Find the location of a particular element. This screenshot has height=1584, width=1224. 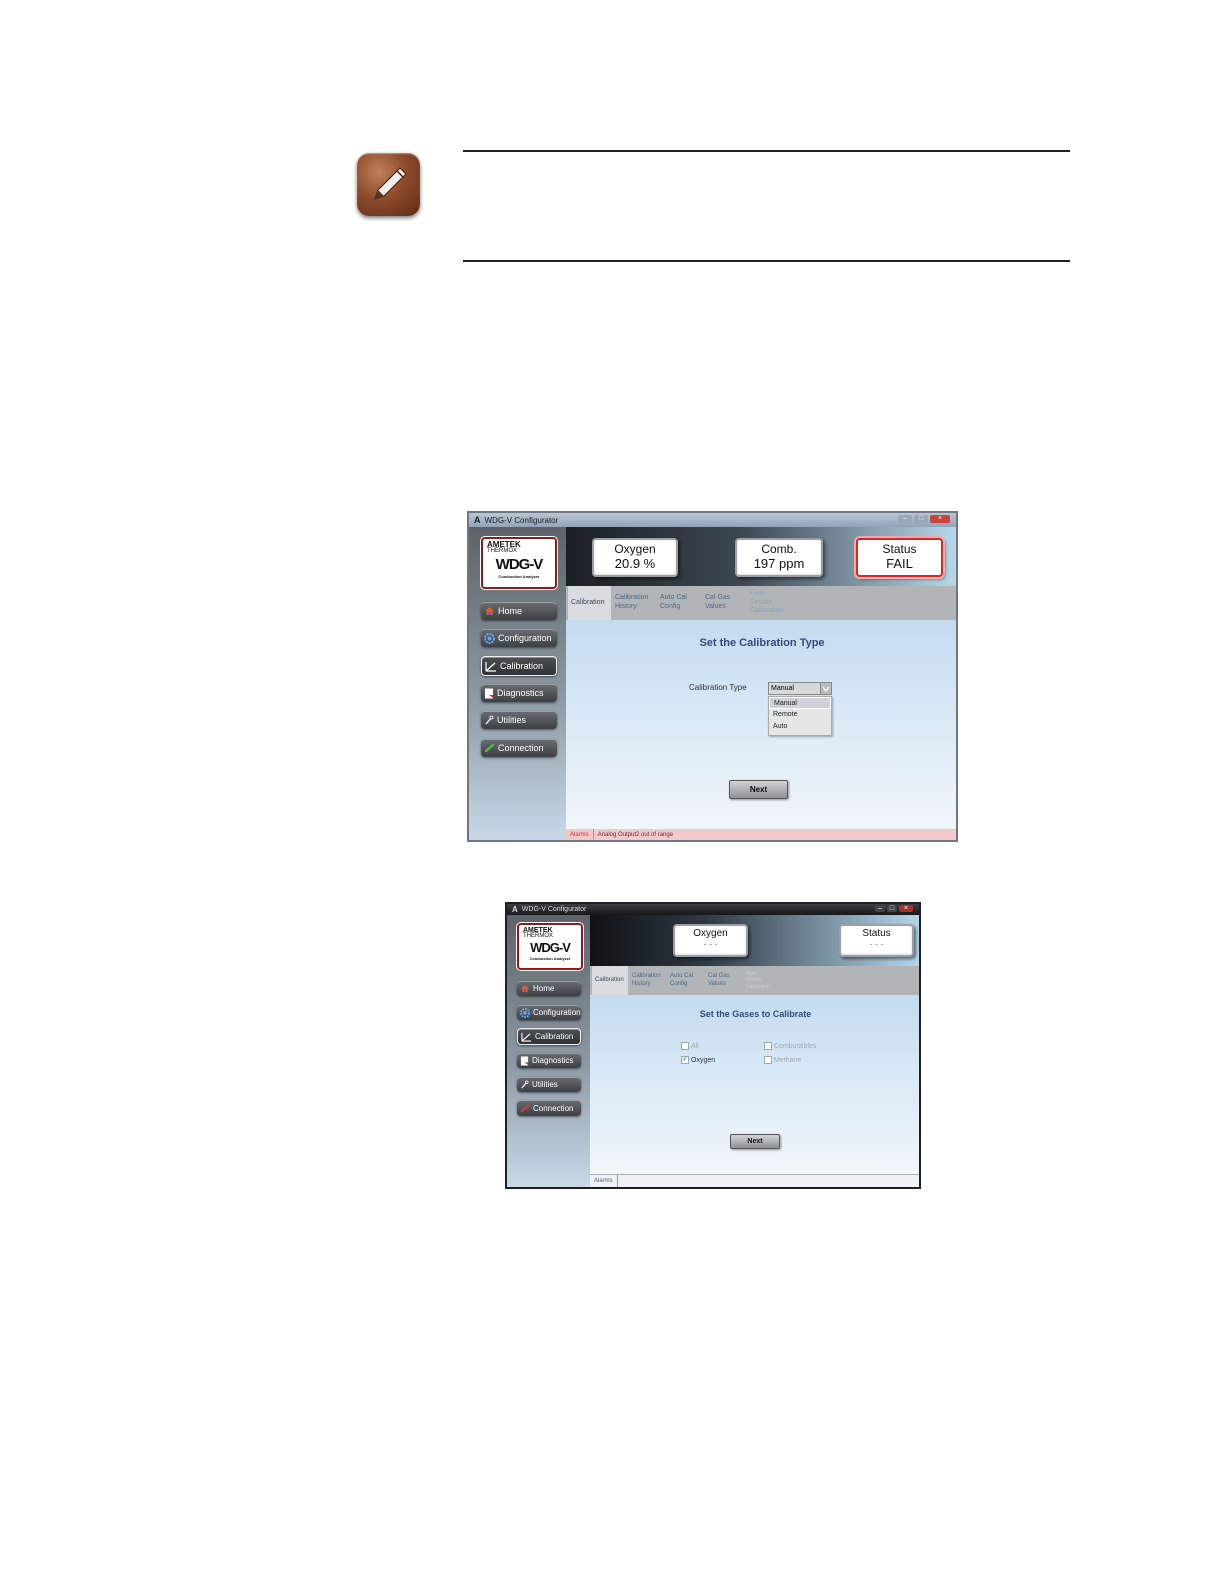

alarm-status-bar: Alarms is located at coordinates (754, 1180).